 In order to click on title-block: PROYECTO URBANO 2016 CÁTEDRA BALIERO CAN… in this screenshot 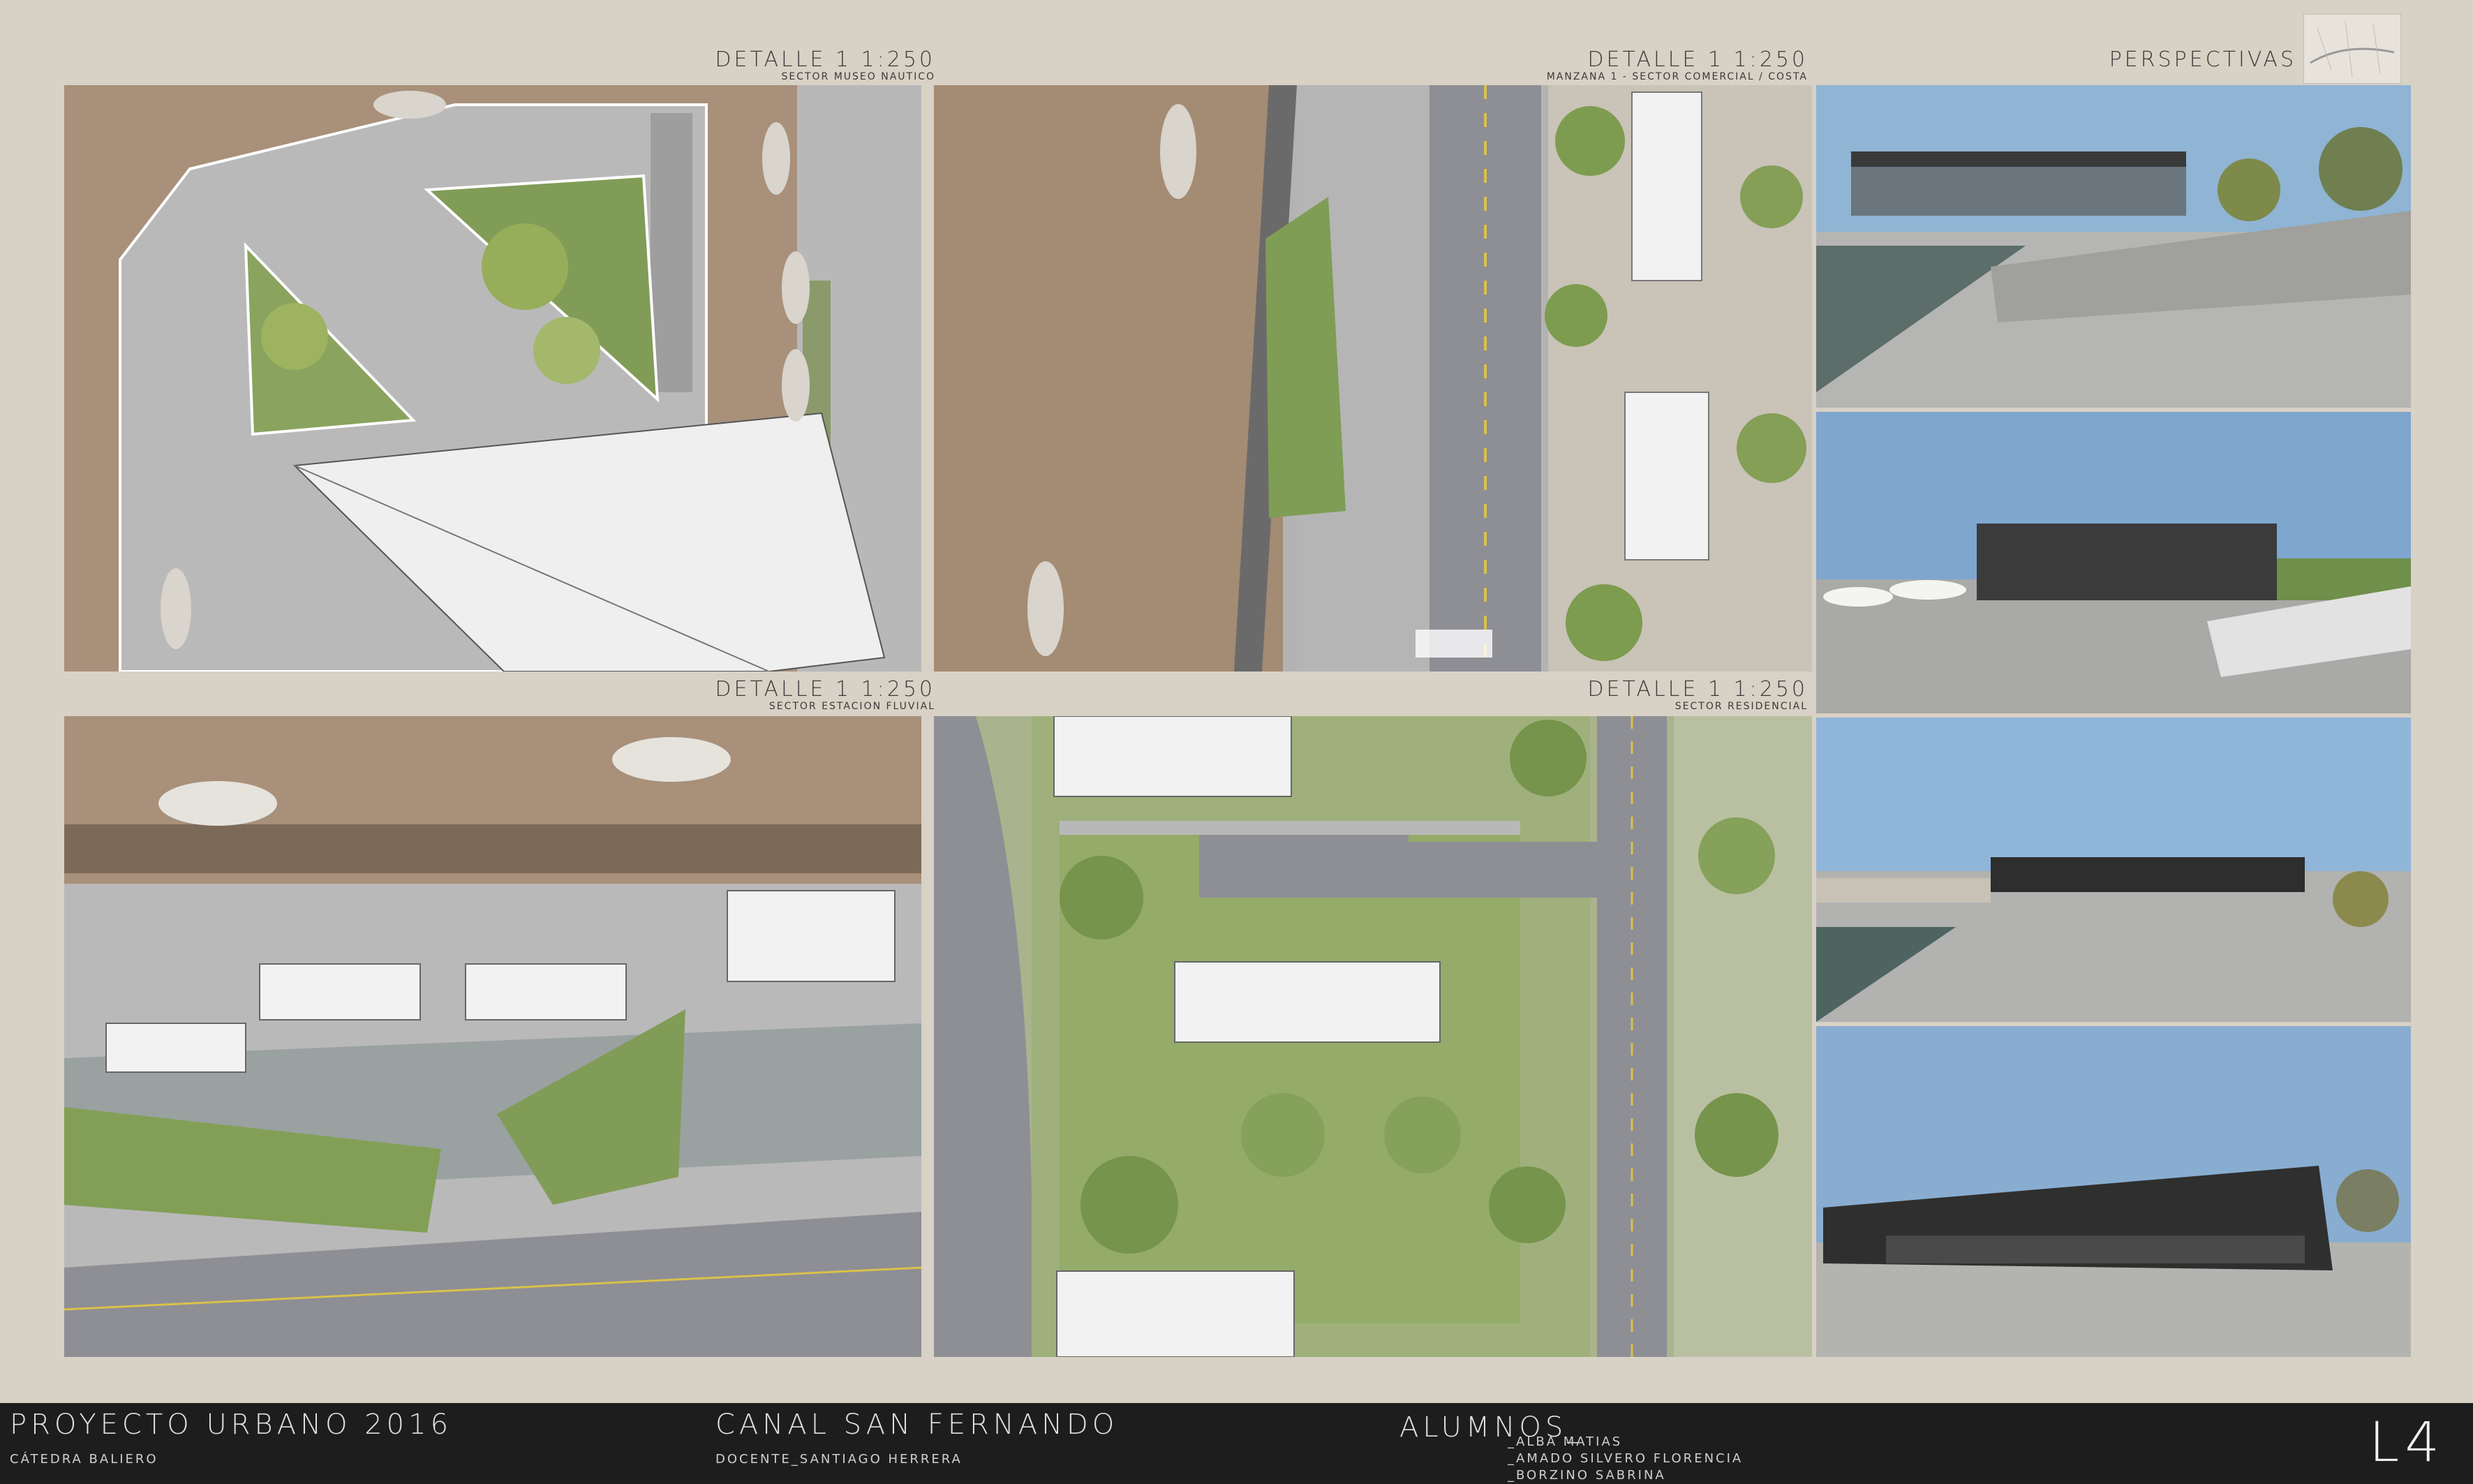, I will do `click(1236, 1443)`.